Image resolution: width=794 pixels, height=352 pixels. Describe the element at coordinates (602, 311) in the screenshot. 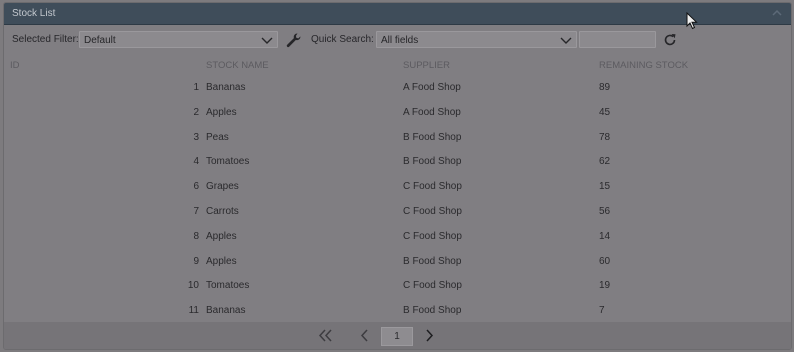

I see `cell-remaining-stock: 7` at that location.